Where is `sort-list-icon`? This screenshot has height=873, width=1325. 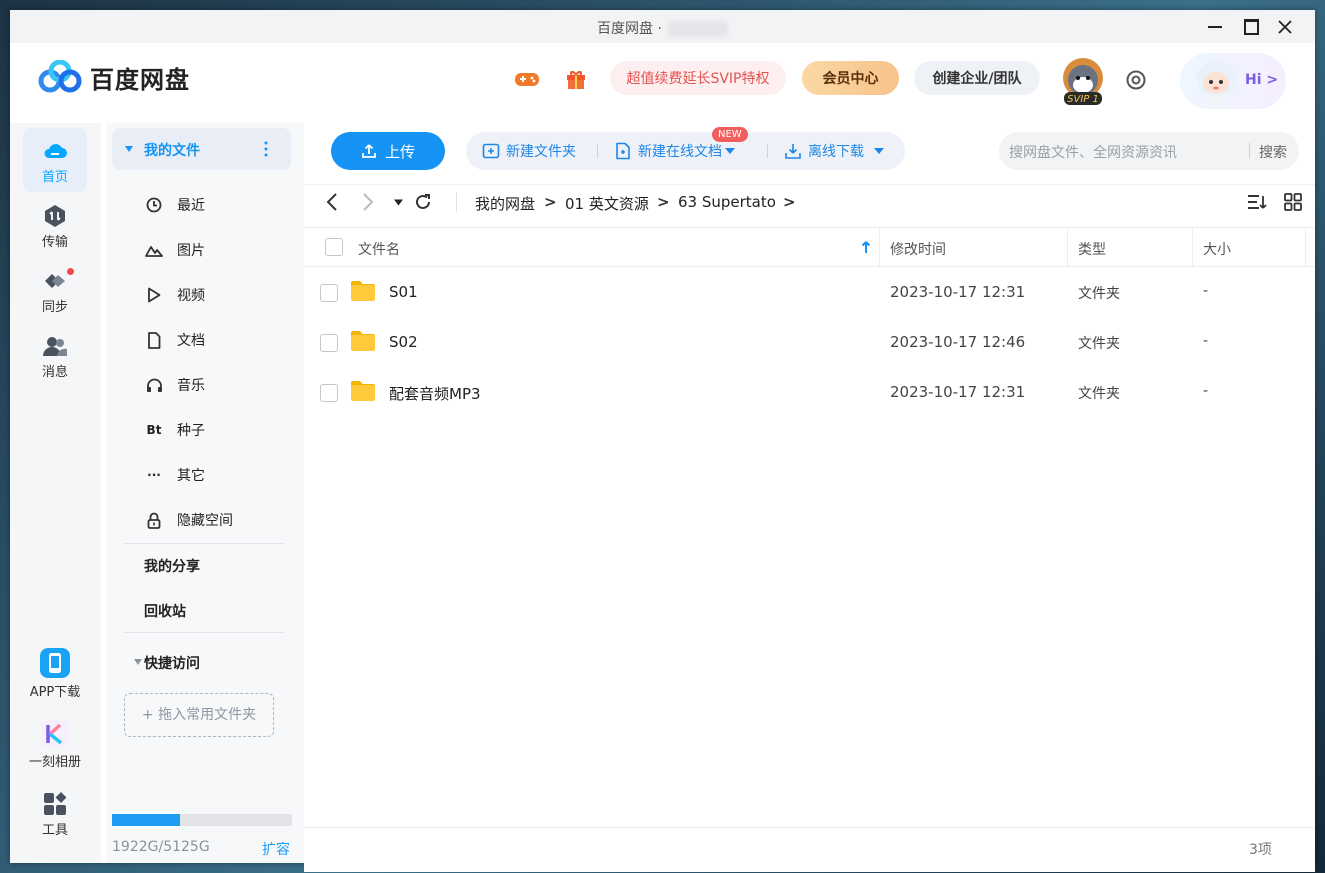
sort-list-icon is located at coordinates (1257, 202).